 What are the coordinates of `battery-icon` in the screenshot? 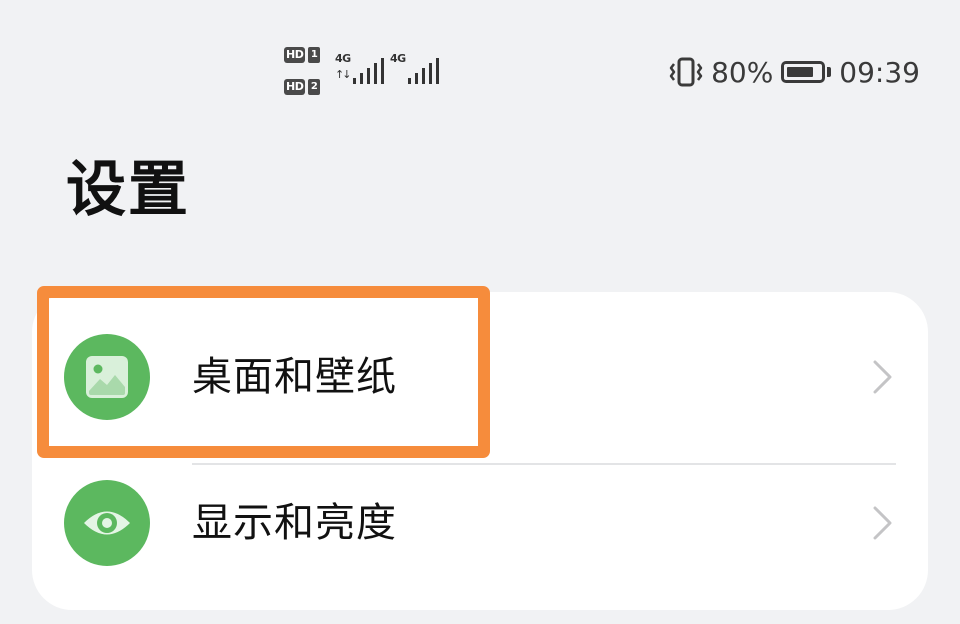 It's located at (806, 72).